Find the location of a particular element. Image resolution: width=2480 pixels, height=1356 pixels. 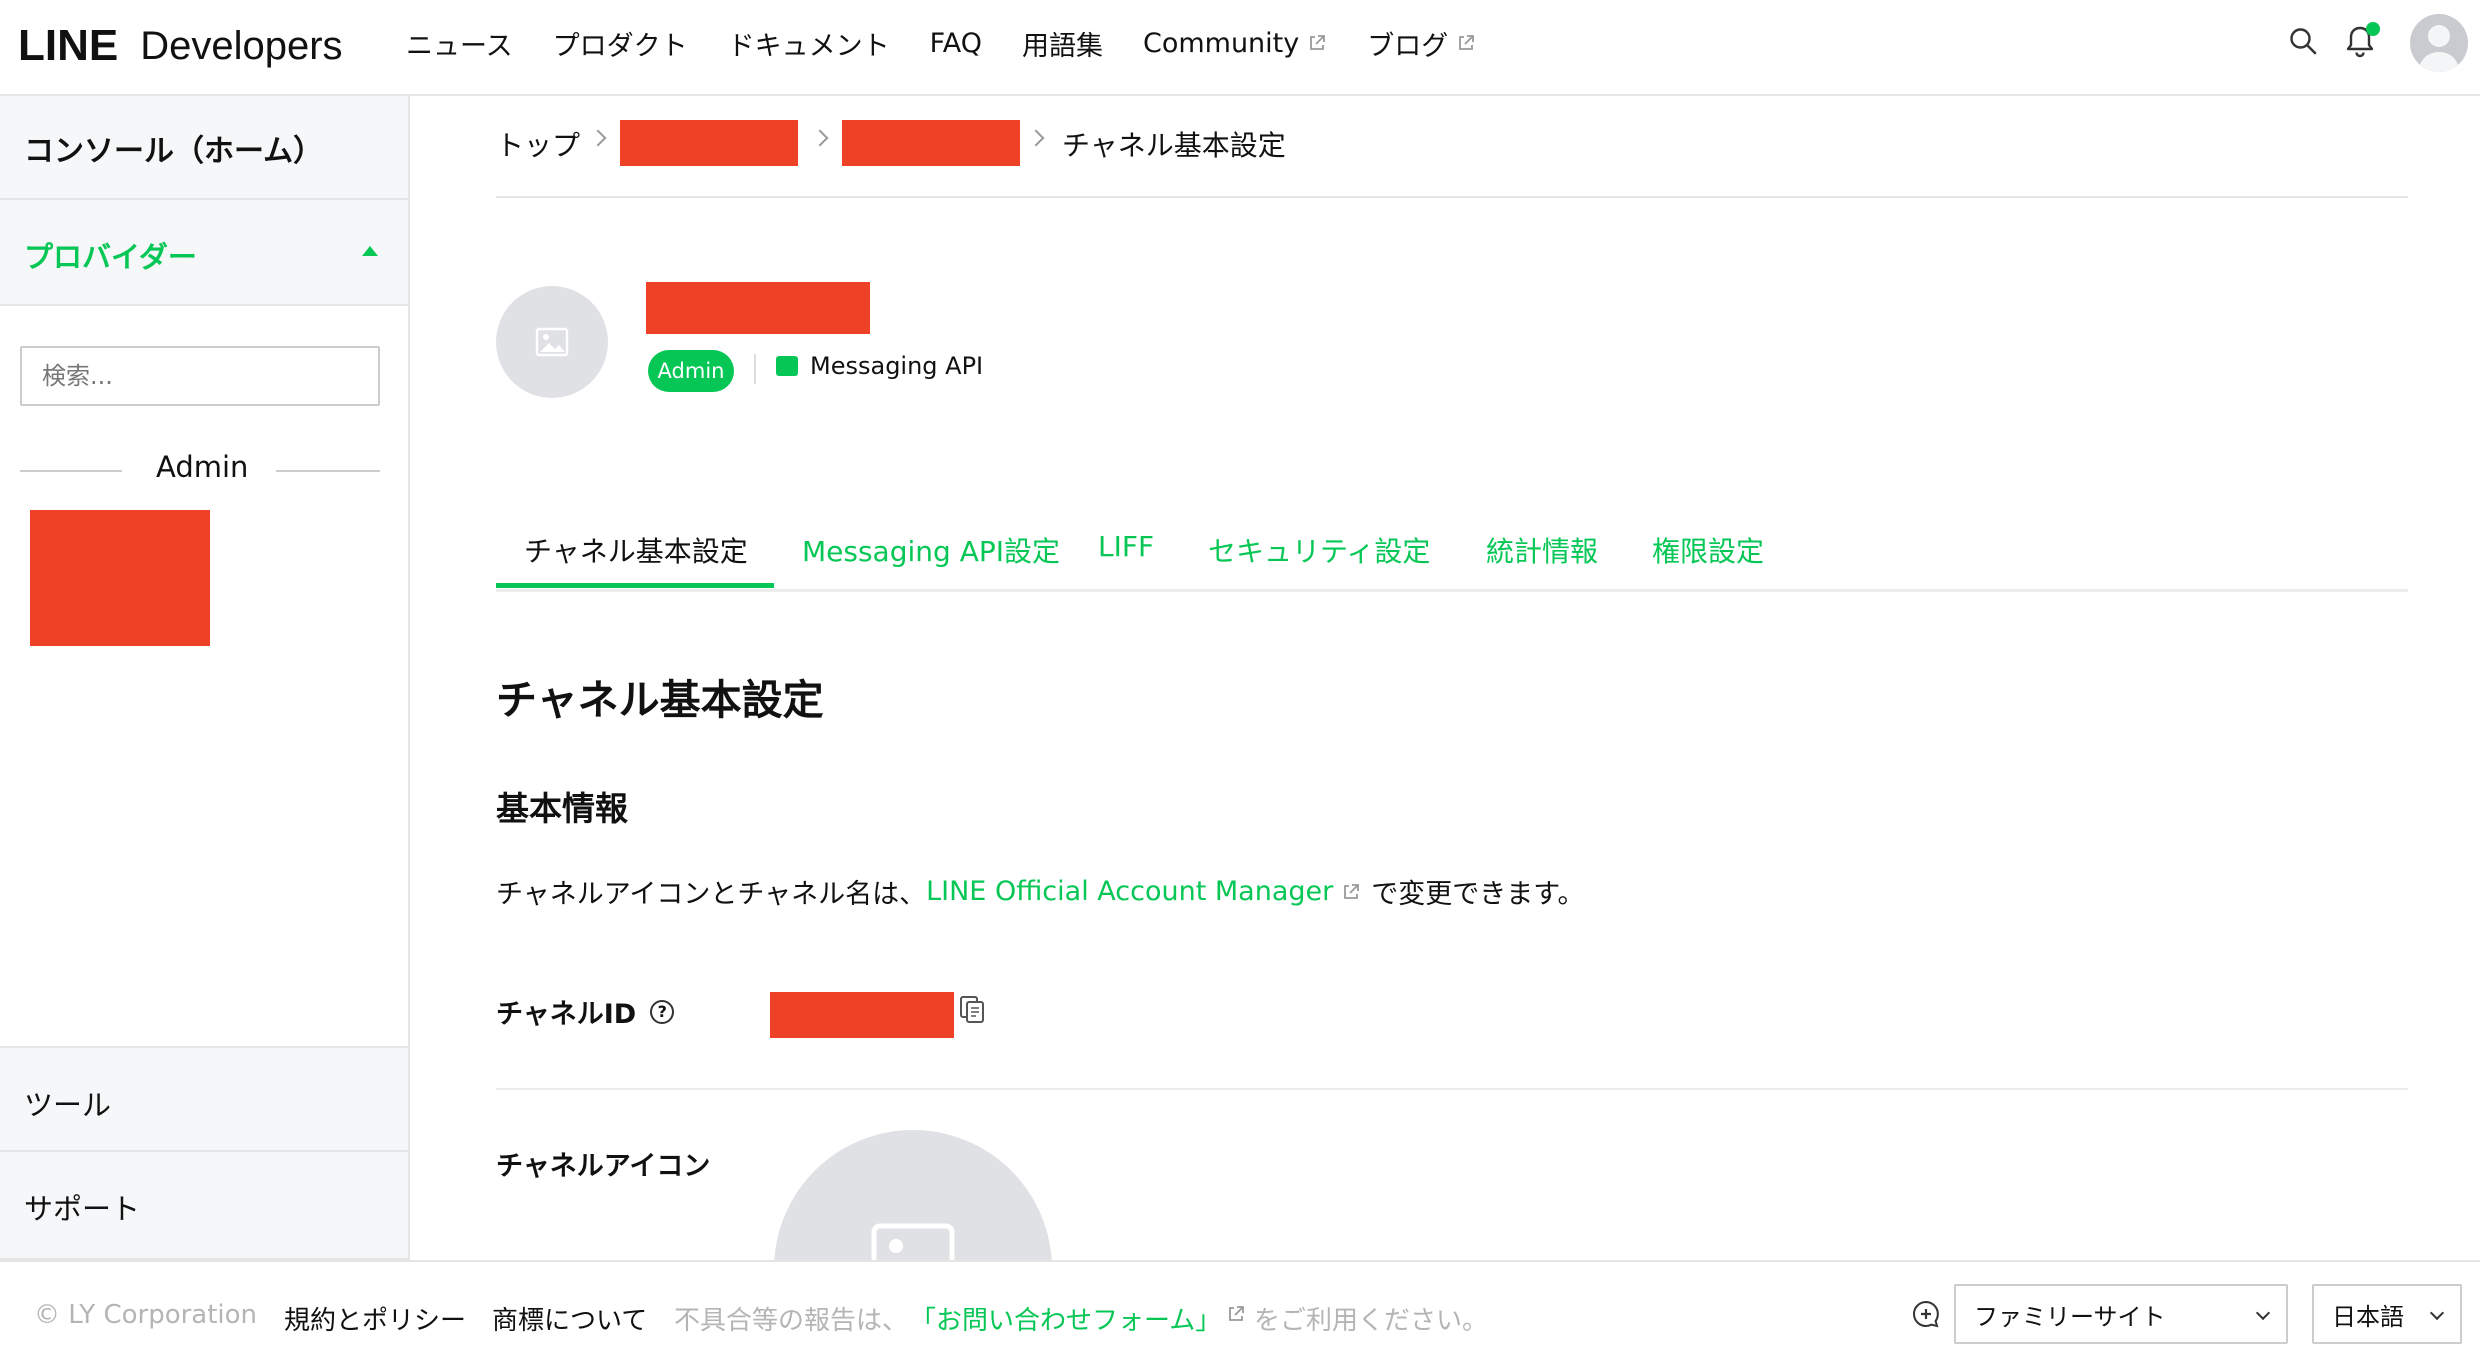

family-site-select: ファミリーサイト is located at coordinates (2121, 1314).